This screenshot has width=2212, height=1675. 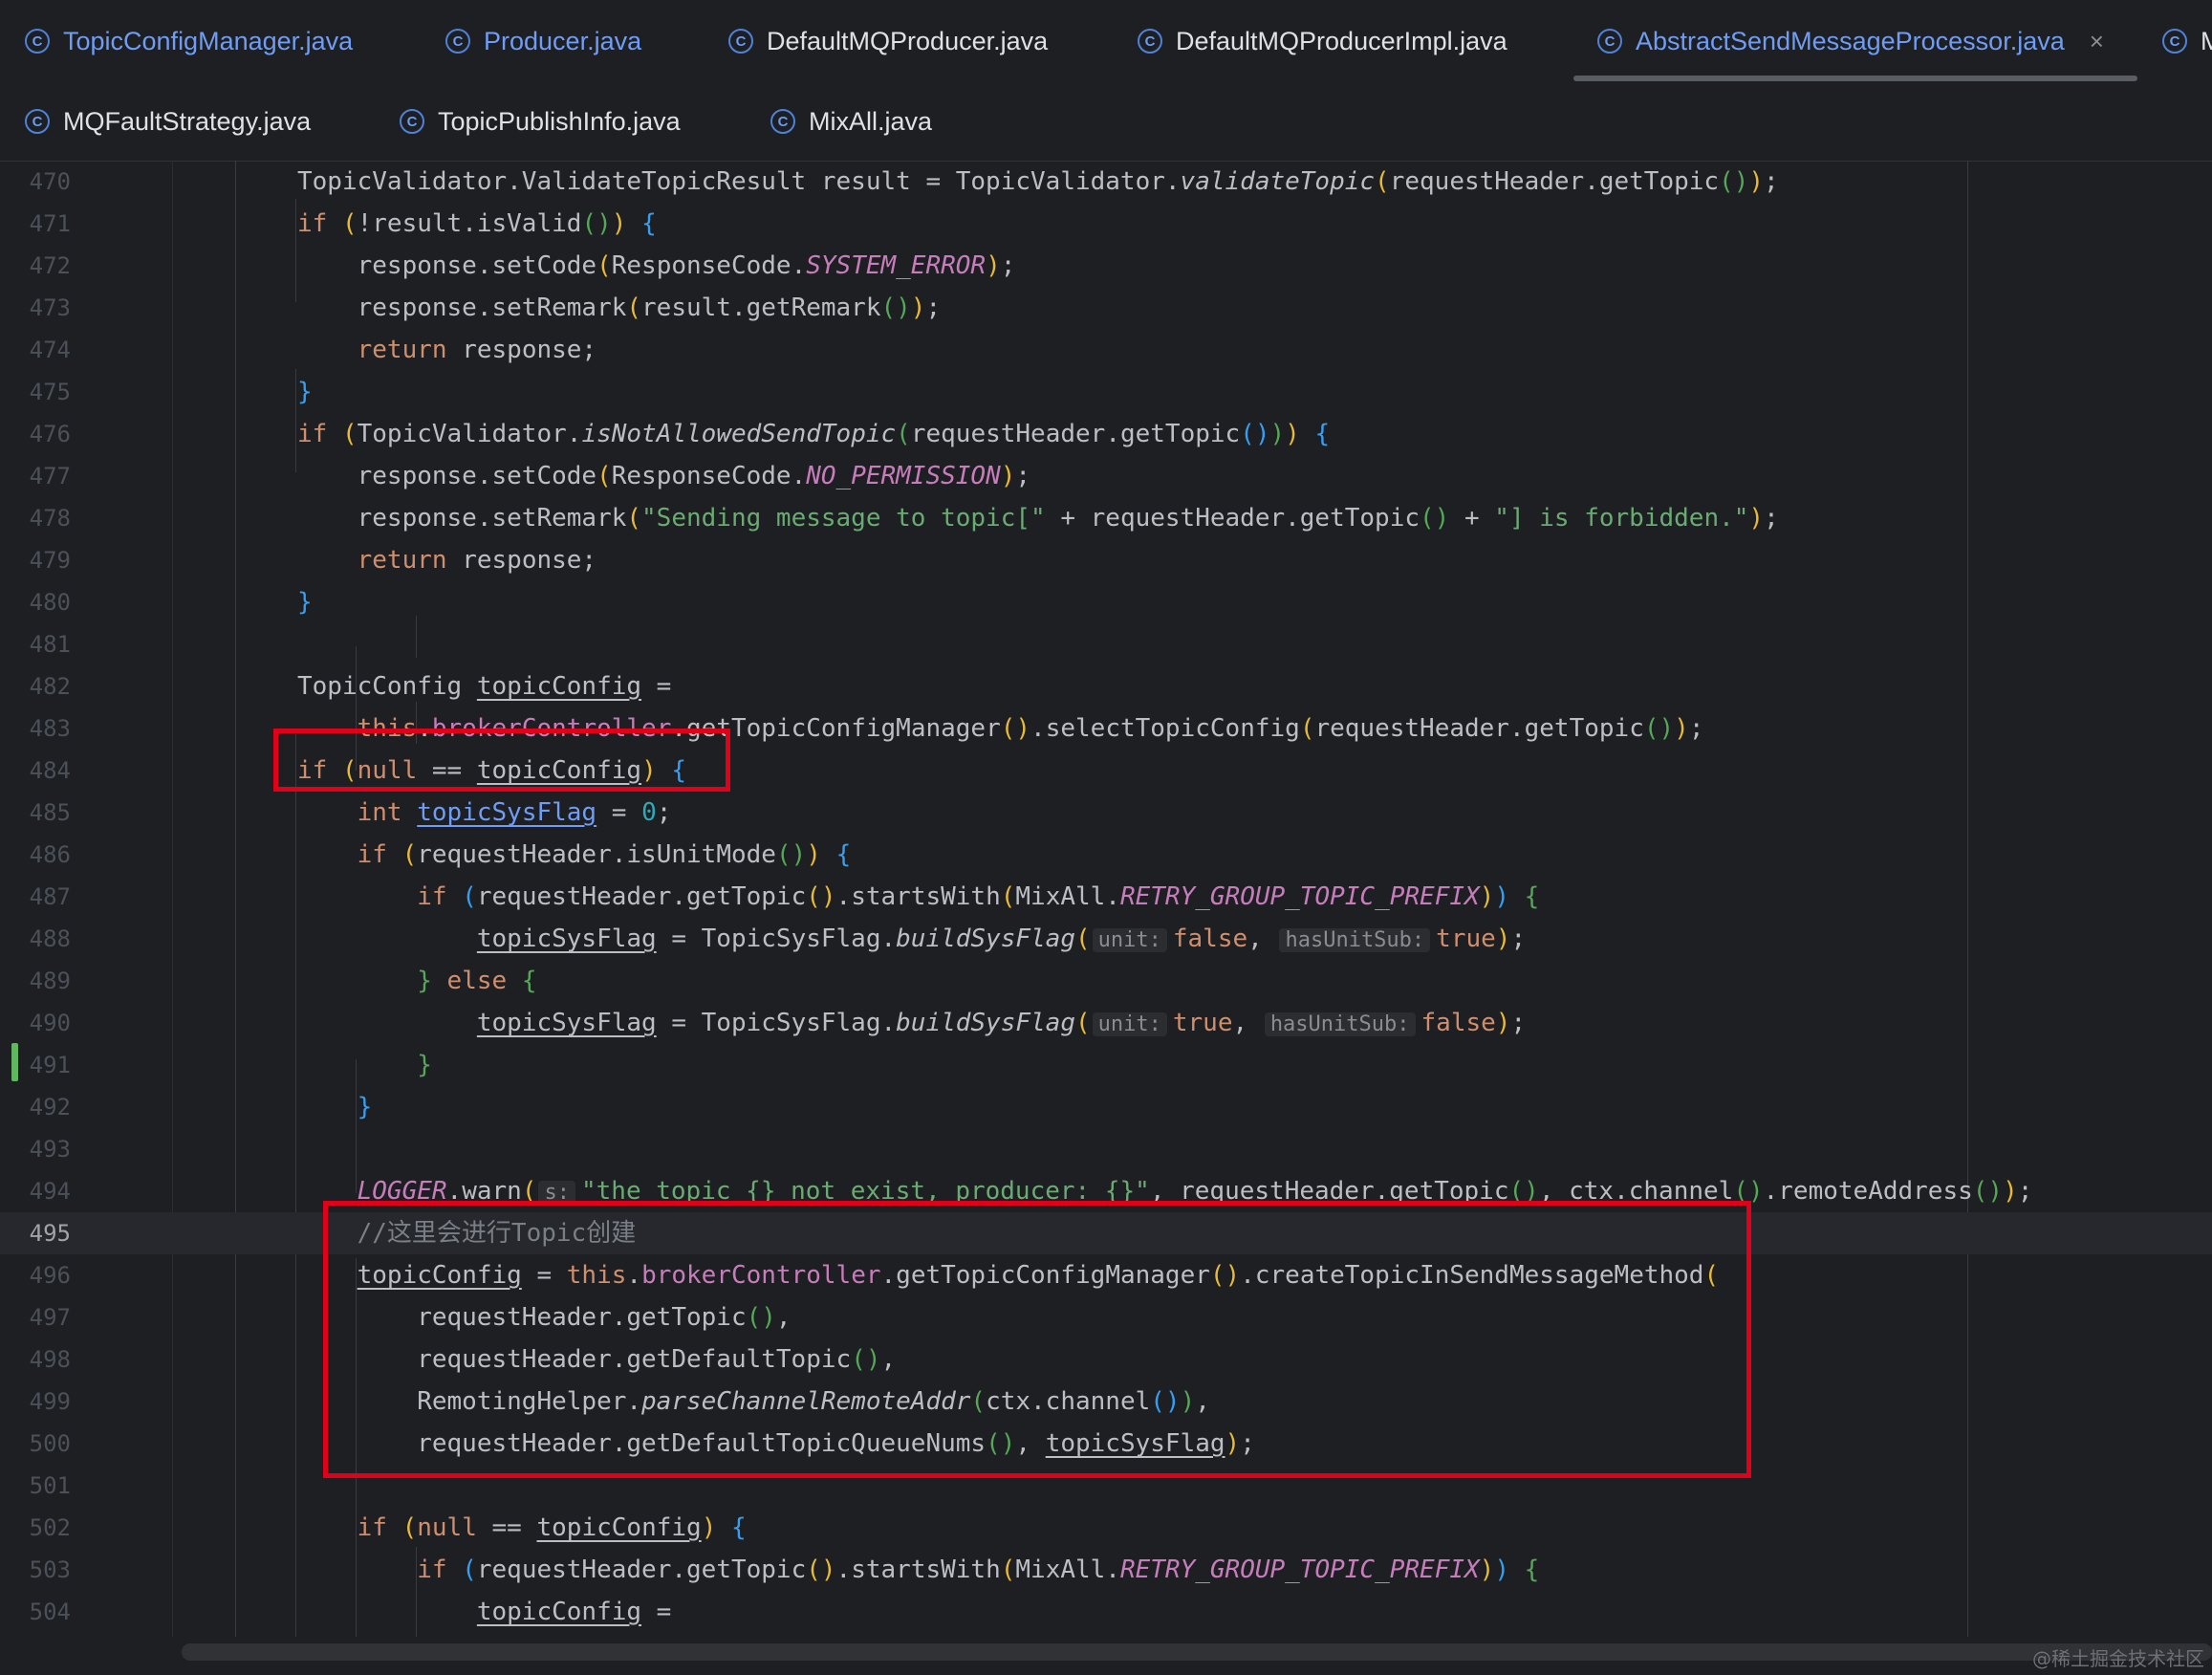 I want to click on code-line: 471 if (!result.isValid()) {, so click(x=1106, y=224).